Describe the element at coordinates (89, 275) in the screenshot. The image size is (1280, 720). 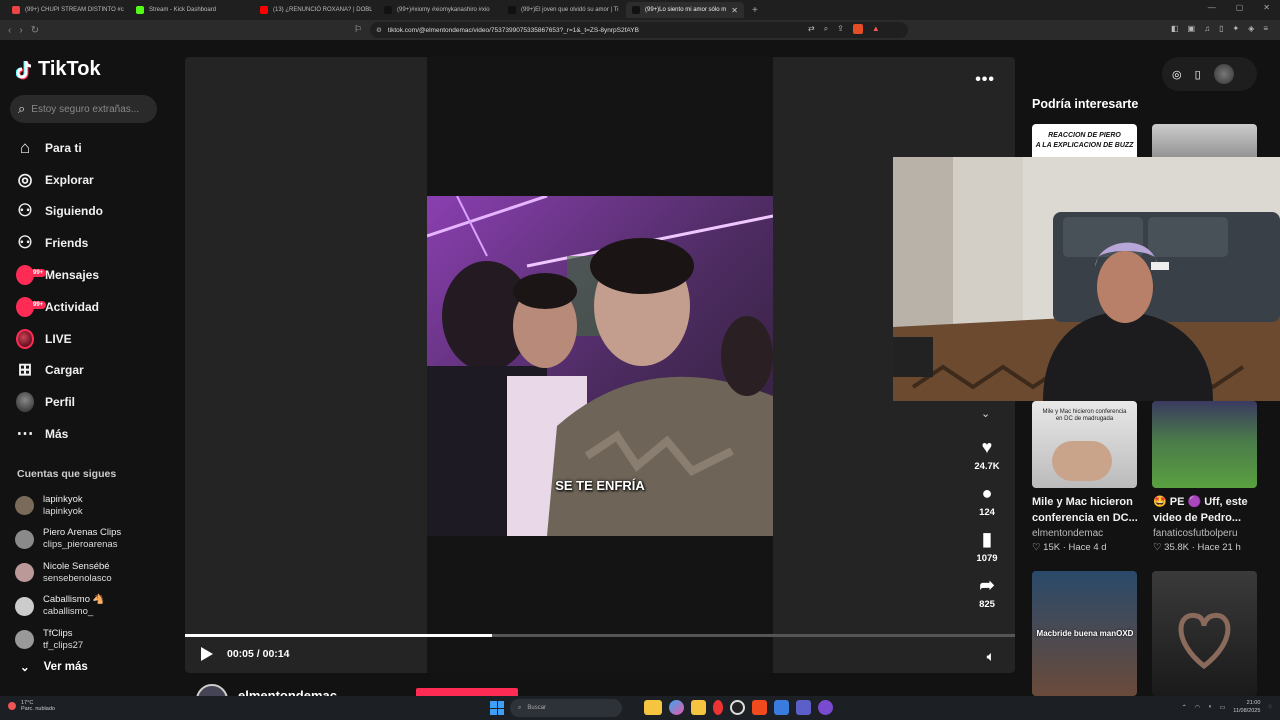
I see `nav-item-mensajes: 99+ Mensajes` at that location.